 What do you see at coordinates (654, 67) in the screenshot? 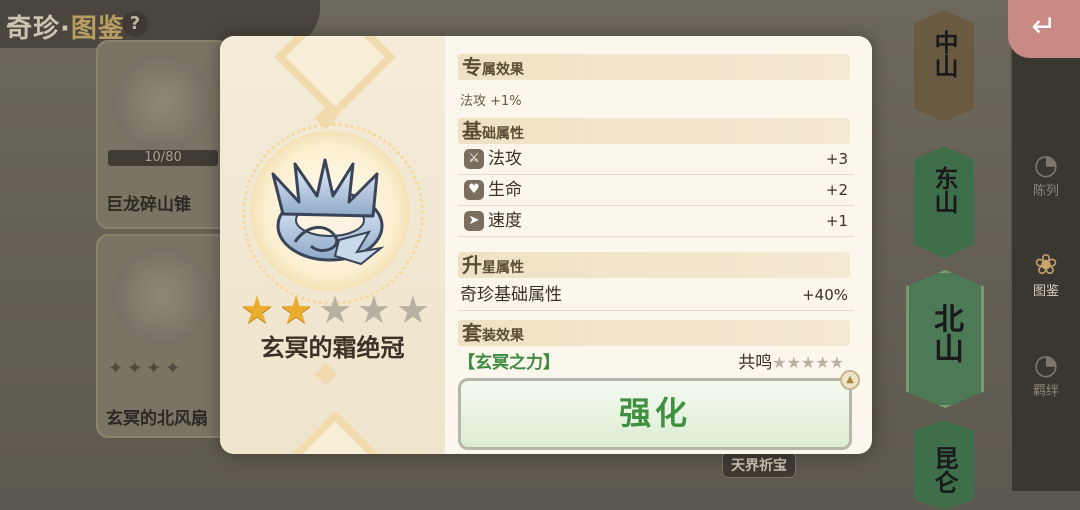
I see `section-exclusive-effect: 专属效果` at bounding box center [654, 67].